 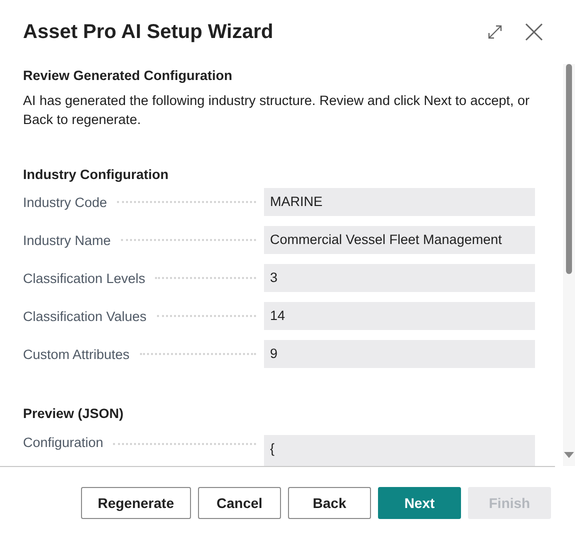 I want to click on wizard-button: Regenerate, so click(x=135, y=503).